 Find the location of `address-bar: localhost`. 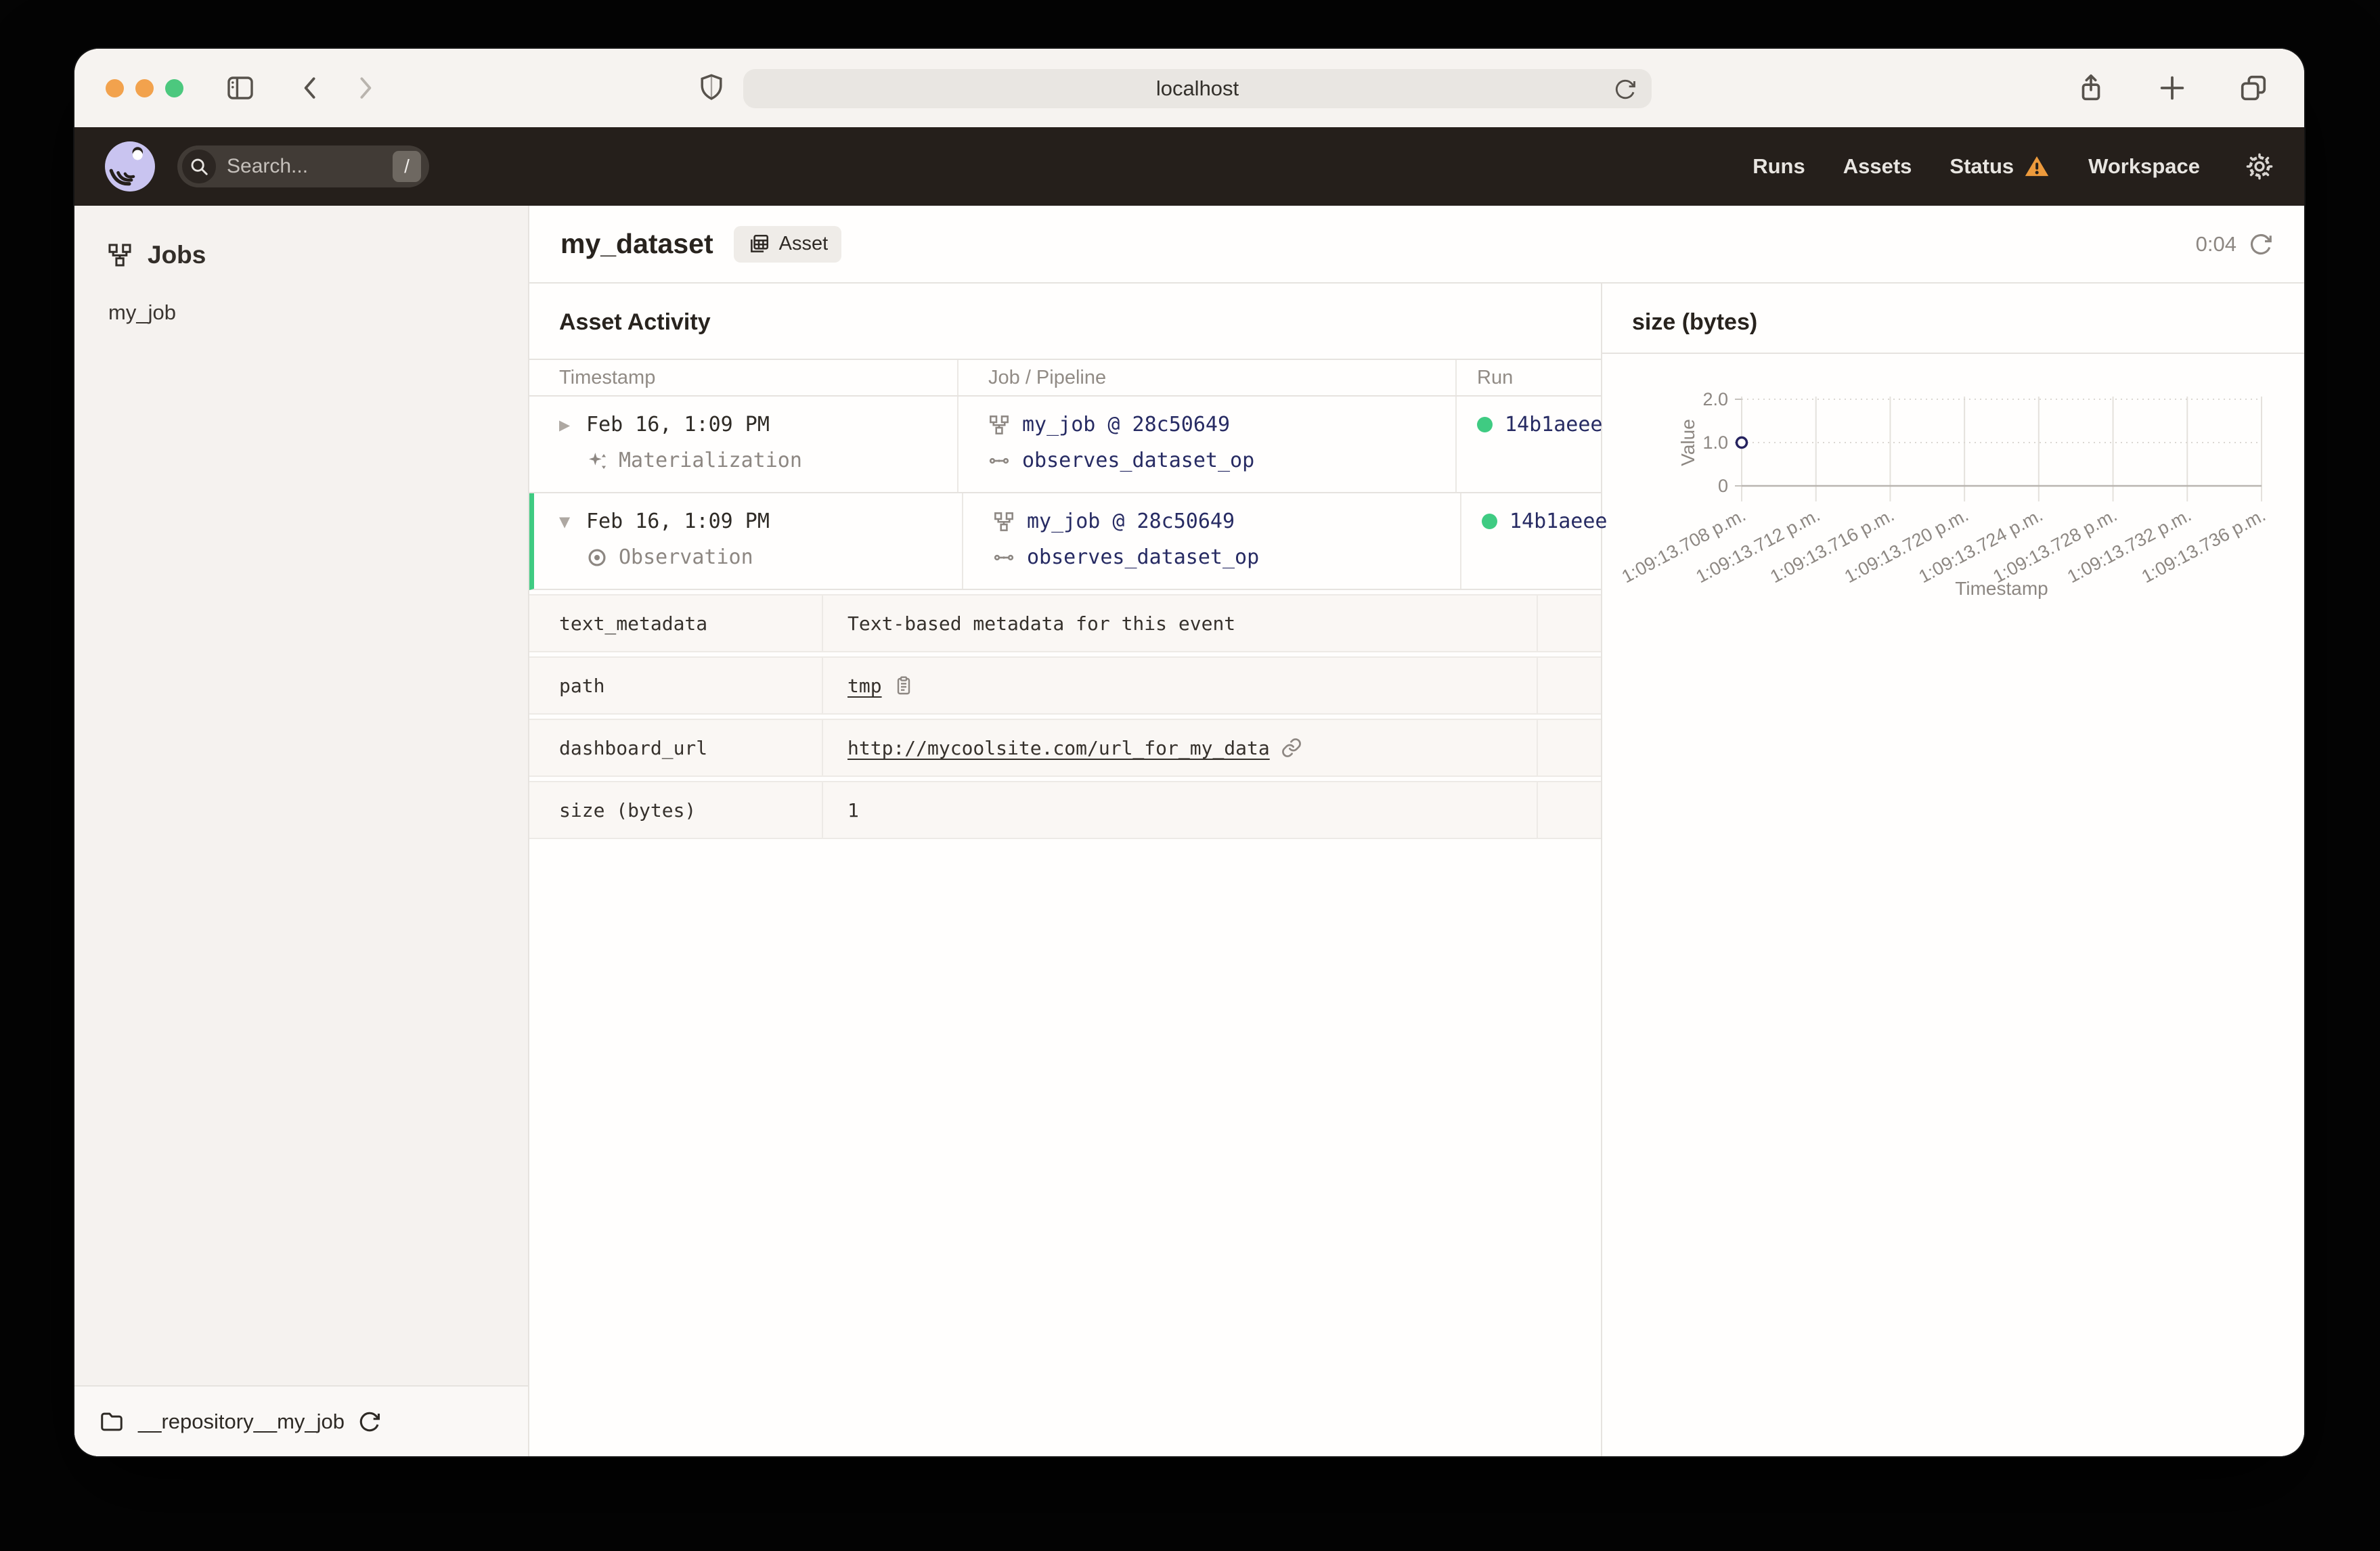

address-bar: localhost is located at coordinates (1197, 88).